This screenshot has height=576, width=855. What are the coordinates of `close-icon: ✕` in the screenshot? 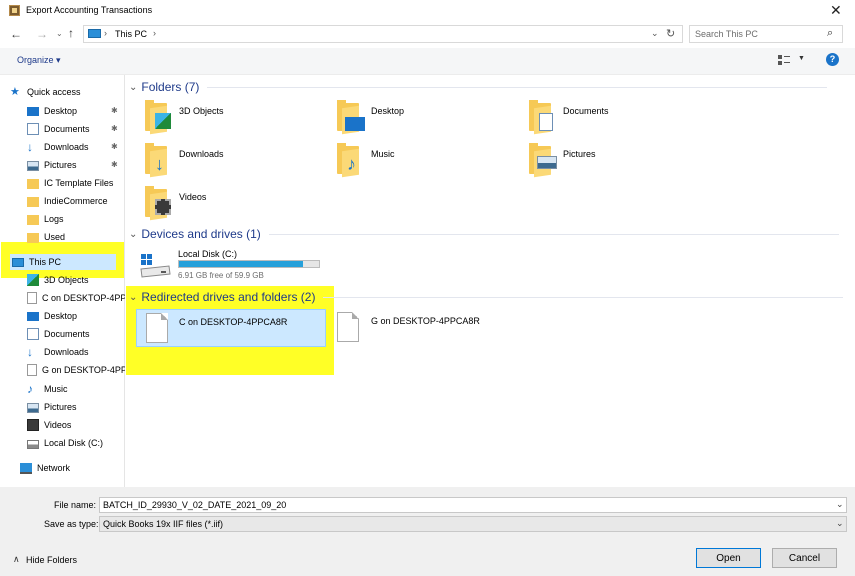 It's located at (836, 10).